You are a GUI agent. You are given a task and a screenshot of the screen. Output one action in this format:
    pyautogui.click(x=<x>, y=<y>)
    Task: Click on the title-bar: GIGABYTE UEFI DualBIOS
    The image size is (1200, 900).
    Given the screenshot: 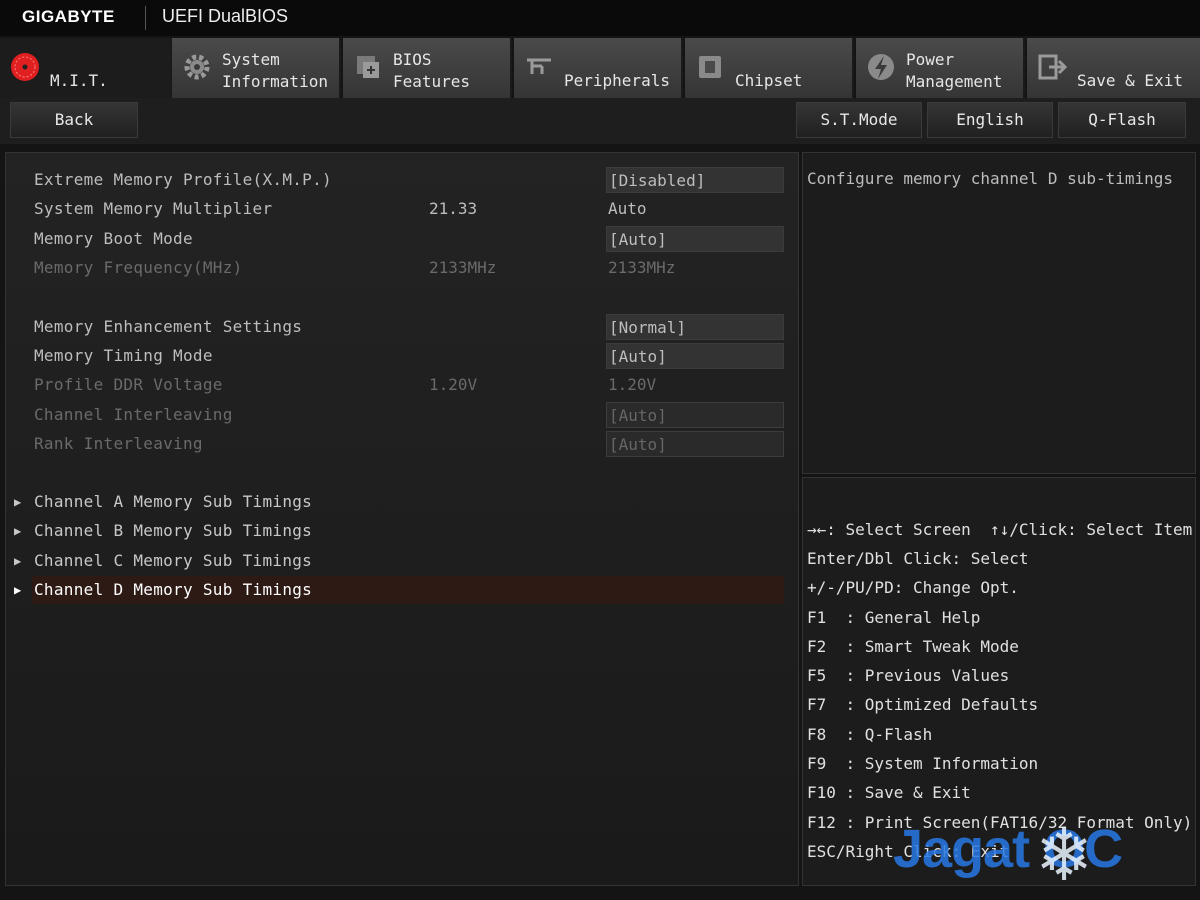 What is the action you would take?
    pyautogui.click(x=600, y=18)
    